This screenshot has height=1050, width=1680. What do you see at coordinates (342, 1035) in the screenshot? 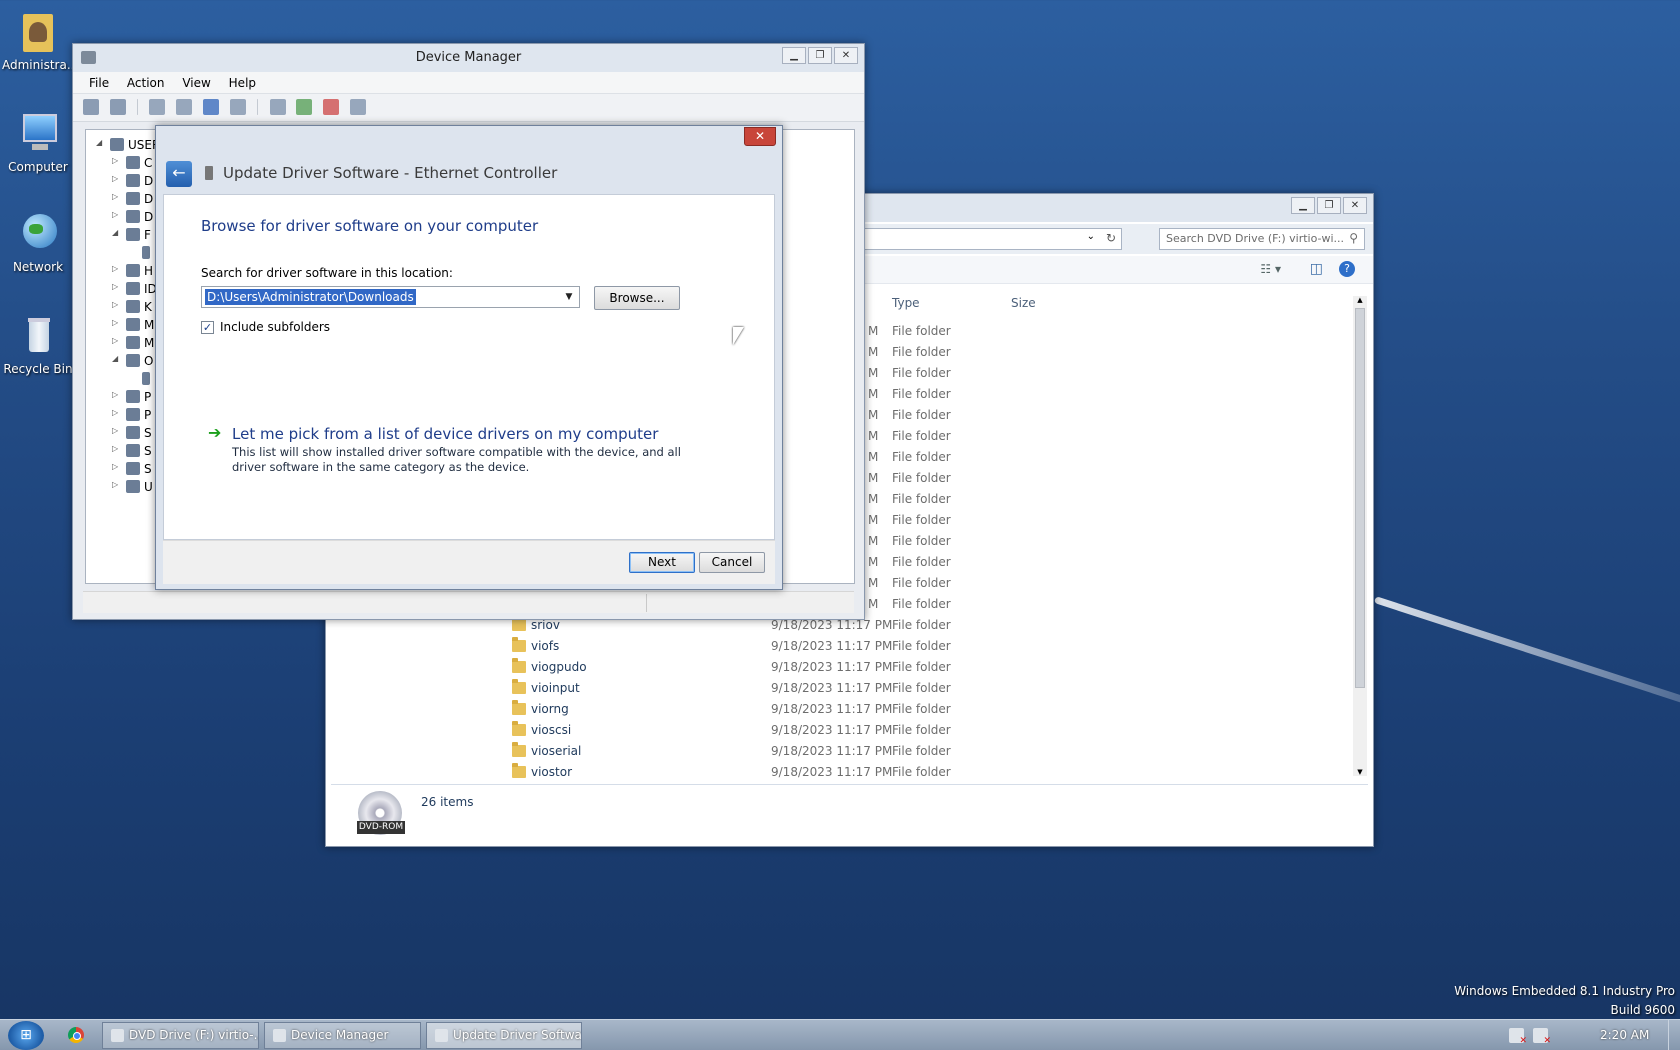
I see `taskbar-device-manager: Device Manager` at bounding box center [342, 1035].